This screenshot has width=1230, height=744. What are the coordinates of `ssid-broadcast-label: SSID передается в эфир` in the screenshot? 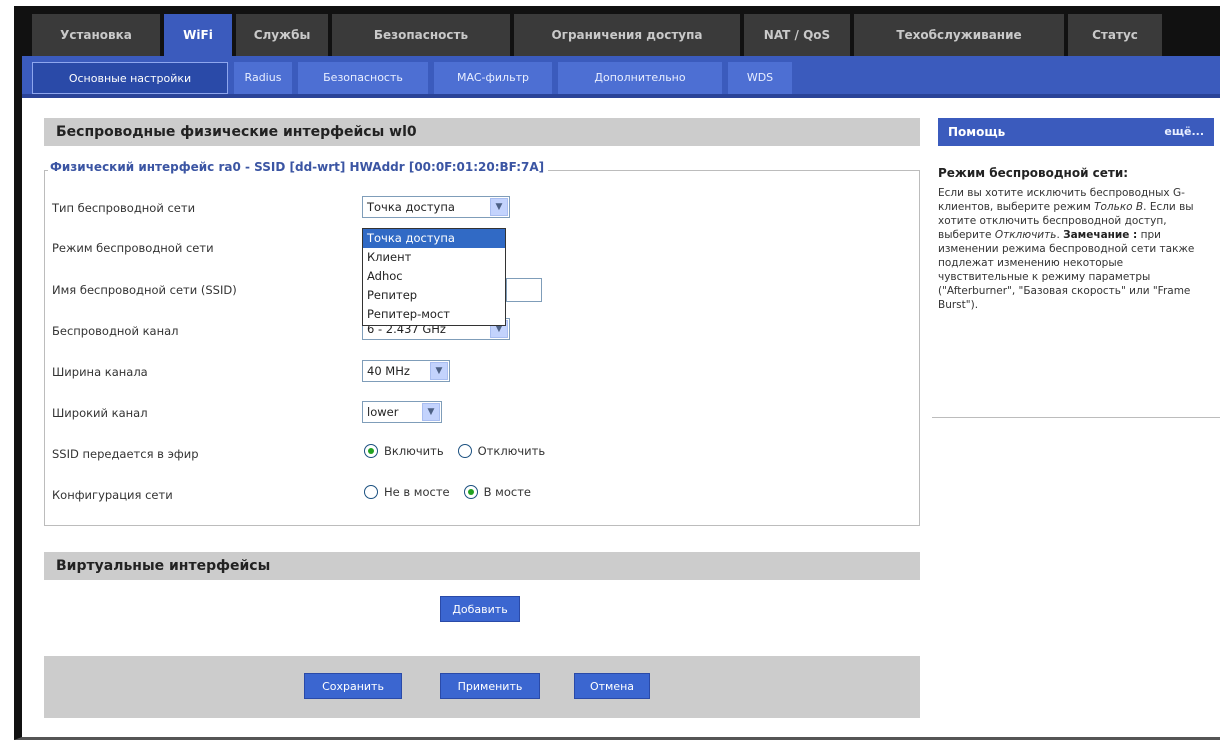 It's located at (125, 454).